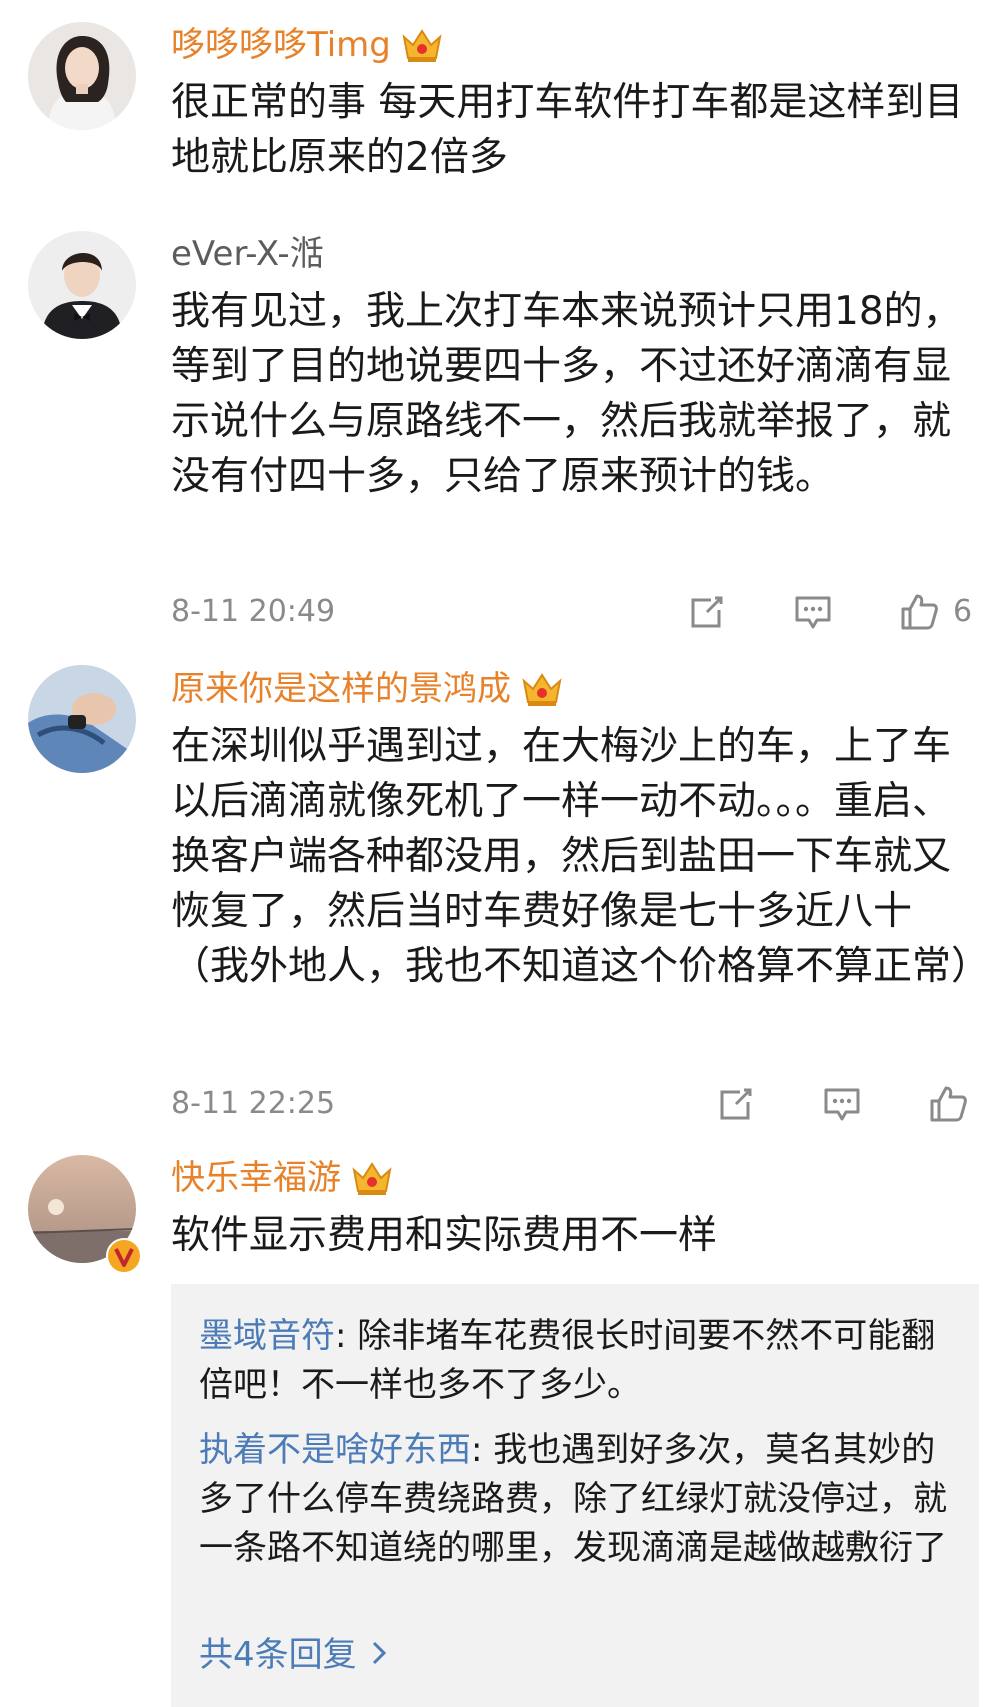 Image resolution: width=1000 pixels, height=1707 pixels. Describe the element at coordinates (267, 1336) in the screenshot. I see `reply-author: 墨域音符` at that location.